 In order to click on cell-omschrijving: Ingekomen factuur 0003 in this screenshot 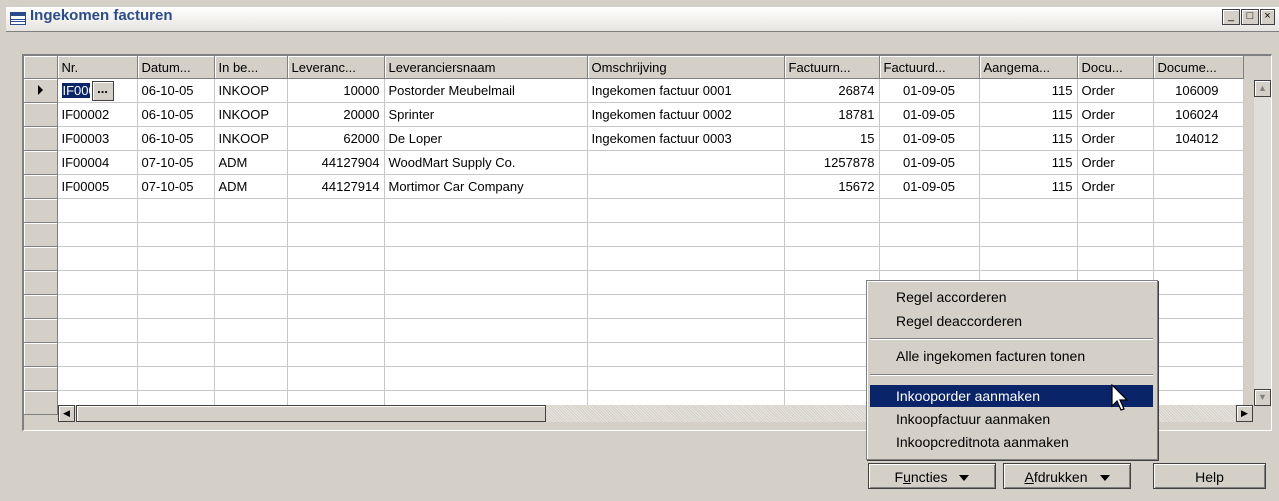, I will do `click(686, 138)`.